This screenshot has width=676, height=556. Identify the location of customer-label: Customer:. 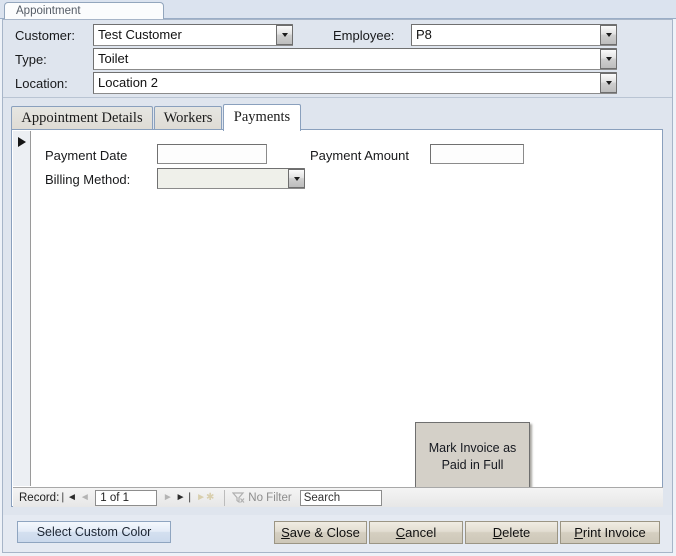
(45, 35).